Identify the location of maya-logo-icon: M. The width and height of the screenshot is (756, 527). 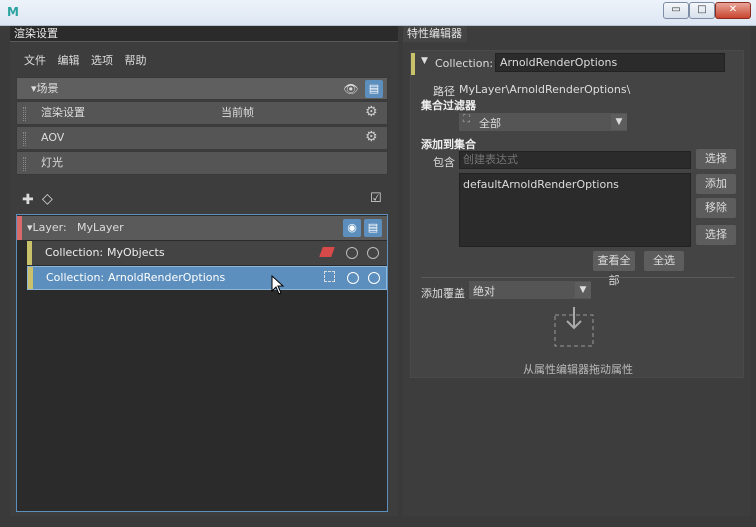
(13, 12).